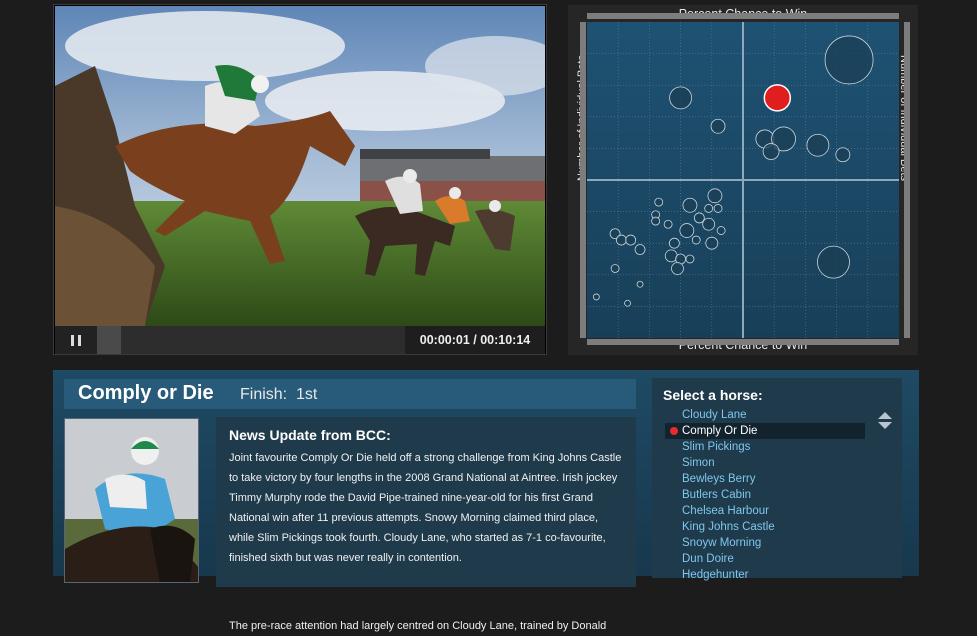  Describe the element at coordinates (777, 98) in the screenshot. I see `chart-bubble-selected` at that location.